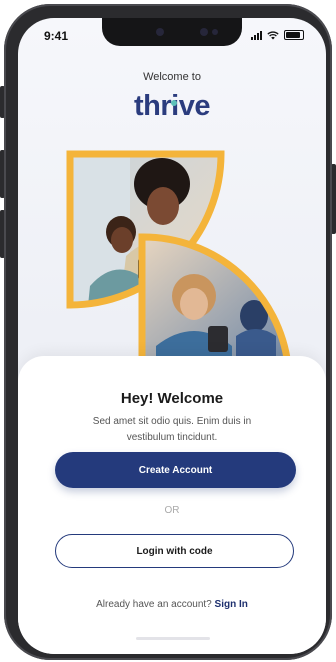 The width and height of the screenshot is (336, 662). Describe the element at coordinates (273, 34) in the screenshot. I see `wifi-icon` at that location.